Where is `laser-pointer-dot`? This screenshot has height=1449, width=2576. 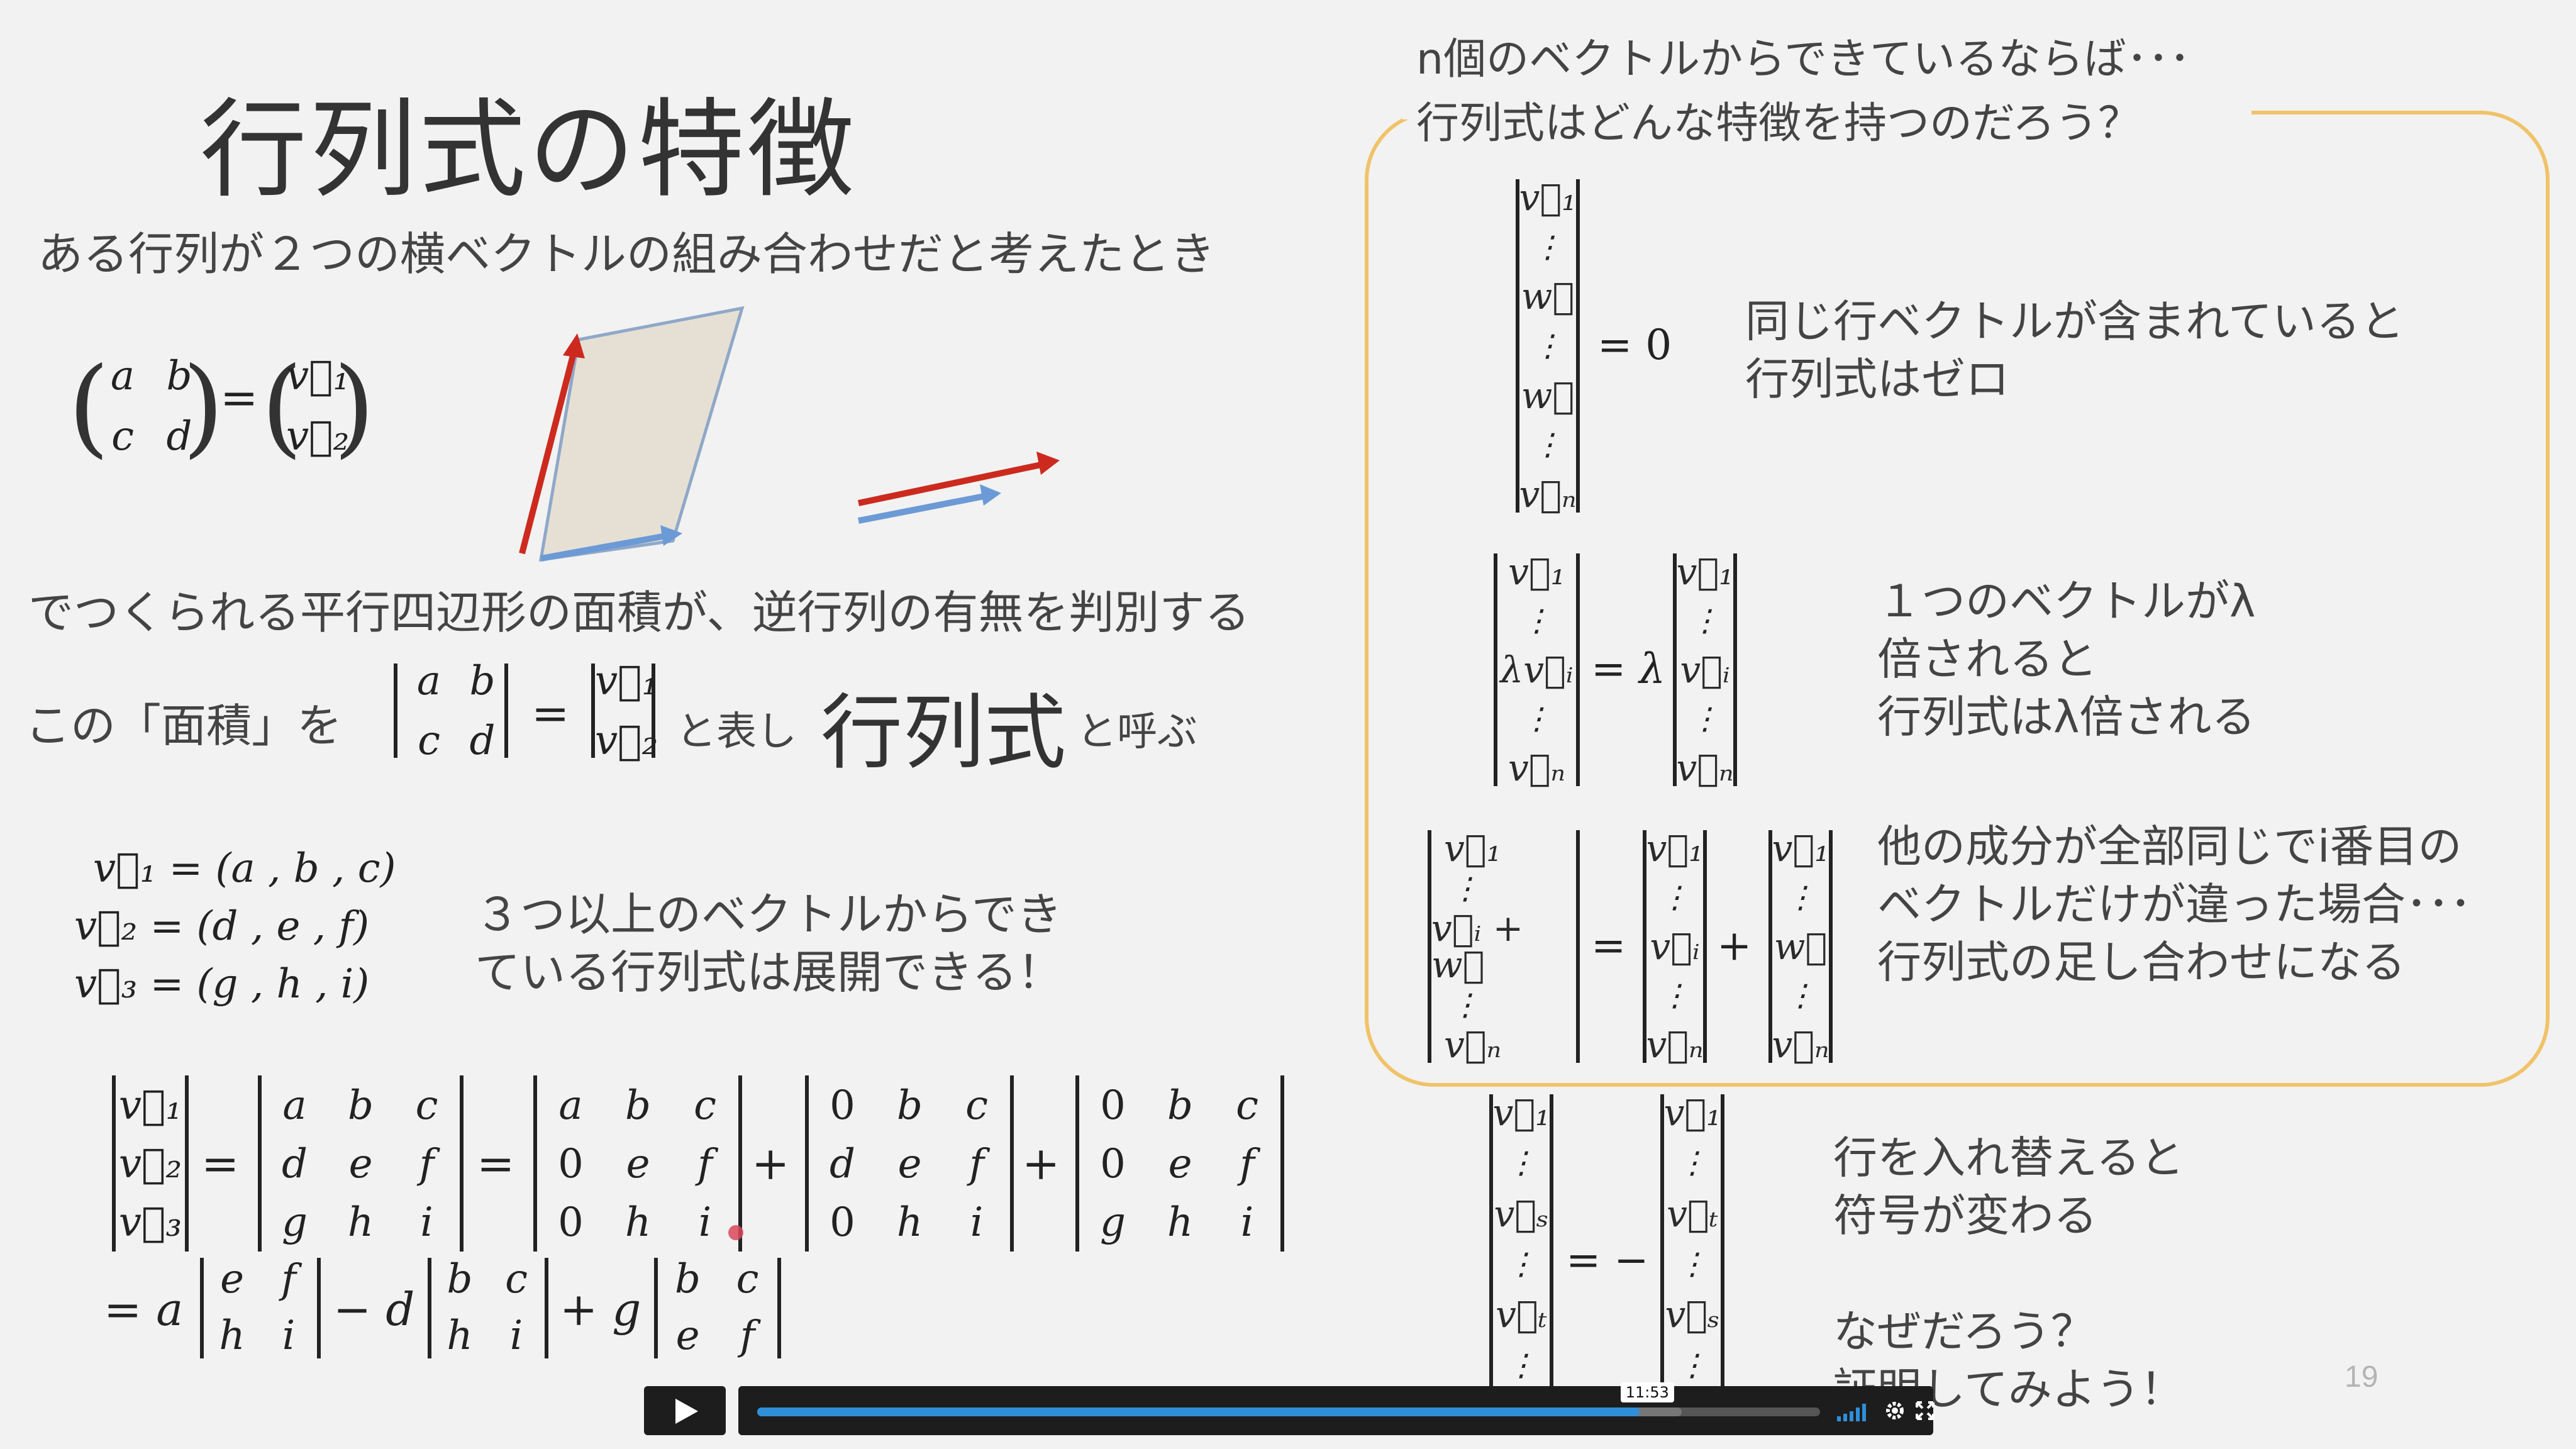
laser-pointer-dot is located at coordinates (735, 1232).